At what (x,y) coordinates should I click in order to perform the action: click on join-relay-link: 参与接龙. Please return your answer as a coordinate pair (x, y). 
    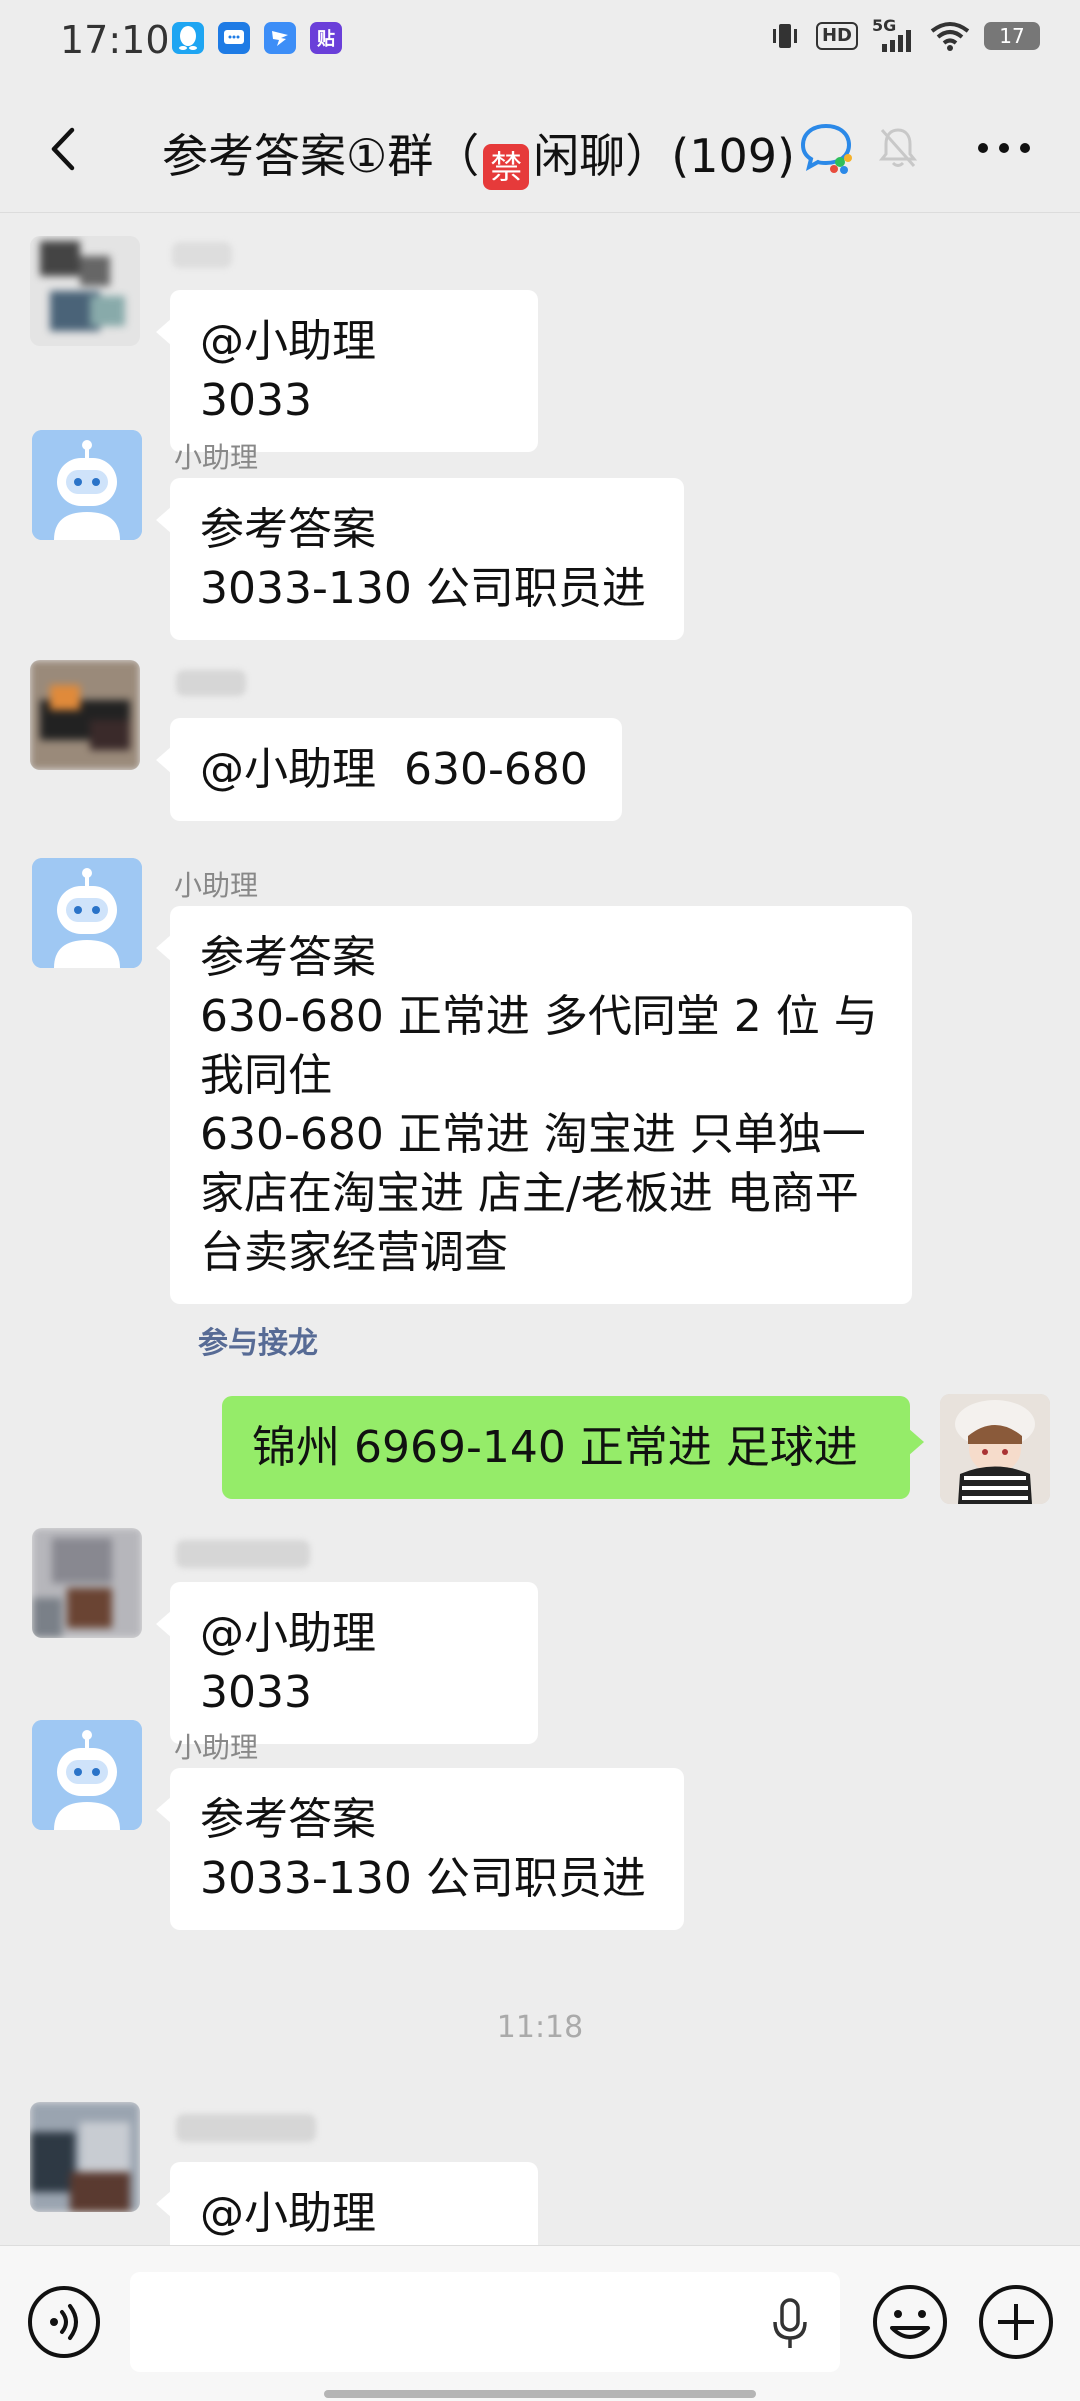
    Looking at the image, I should click on (258, 1340).